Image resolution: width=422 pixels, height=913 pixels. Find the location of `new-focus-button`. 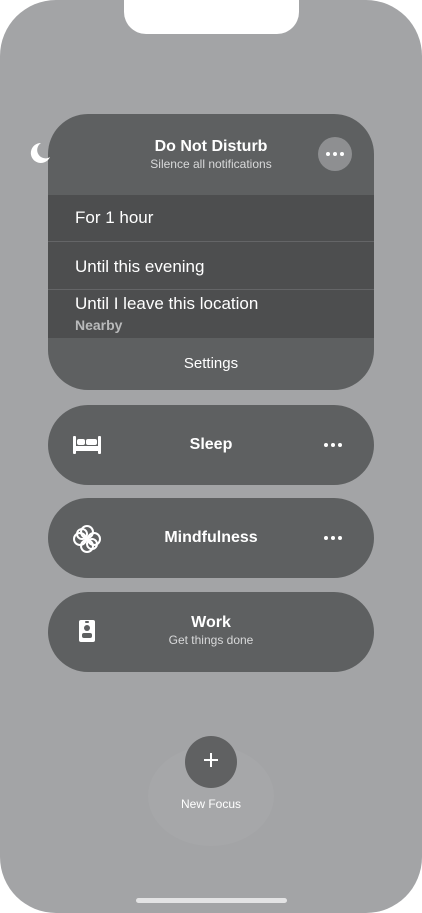

new-focus-button is located at coordinates (211, 762).